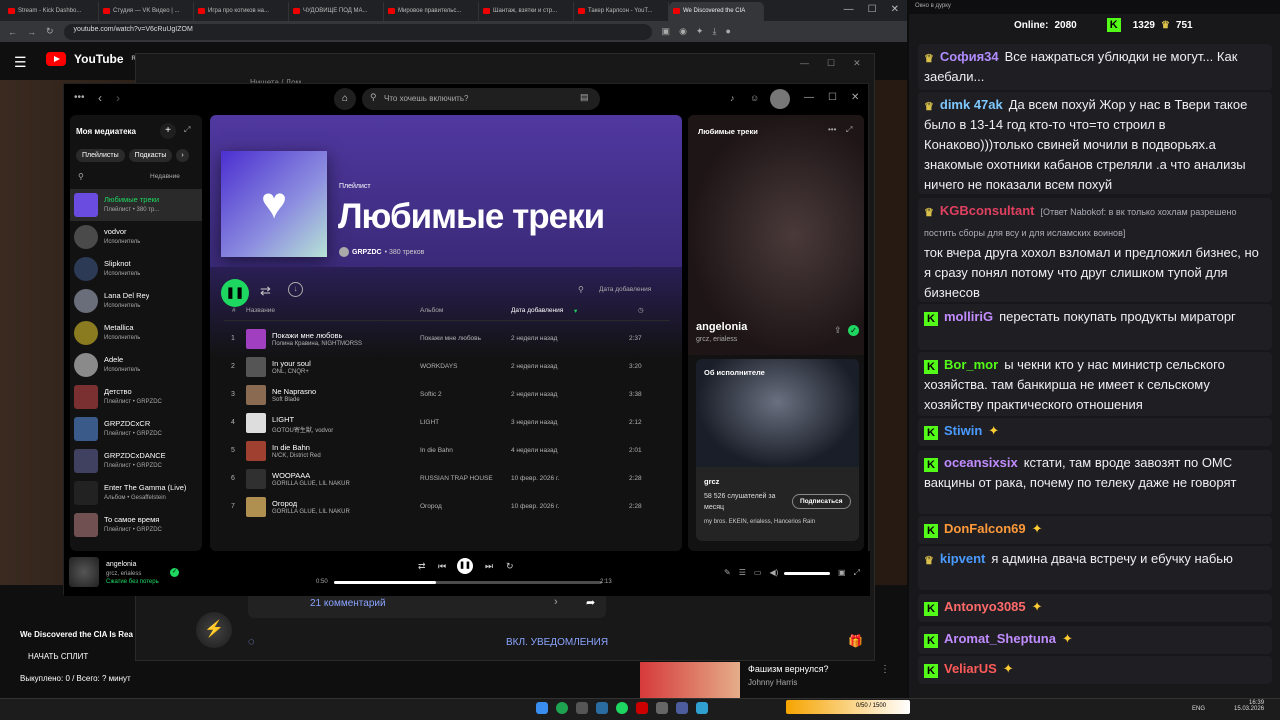  What do you see at coordinates (291, 447) in the screenshot?
I see `track-title: In die Bahn` at bounding box center [291, 447].